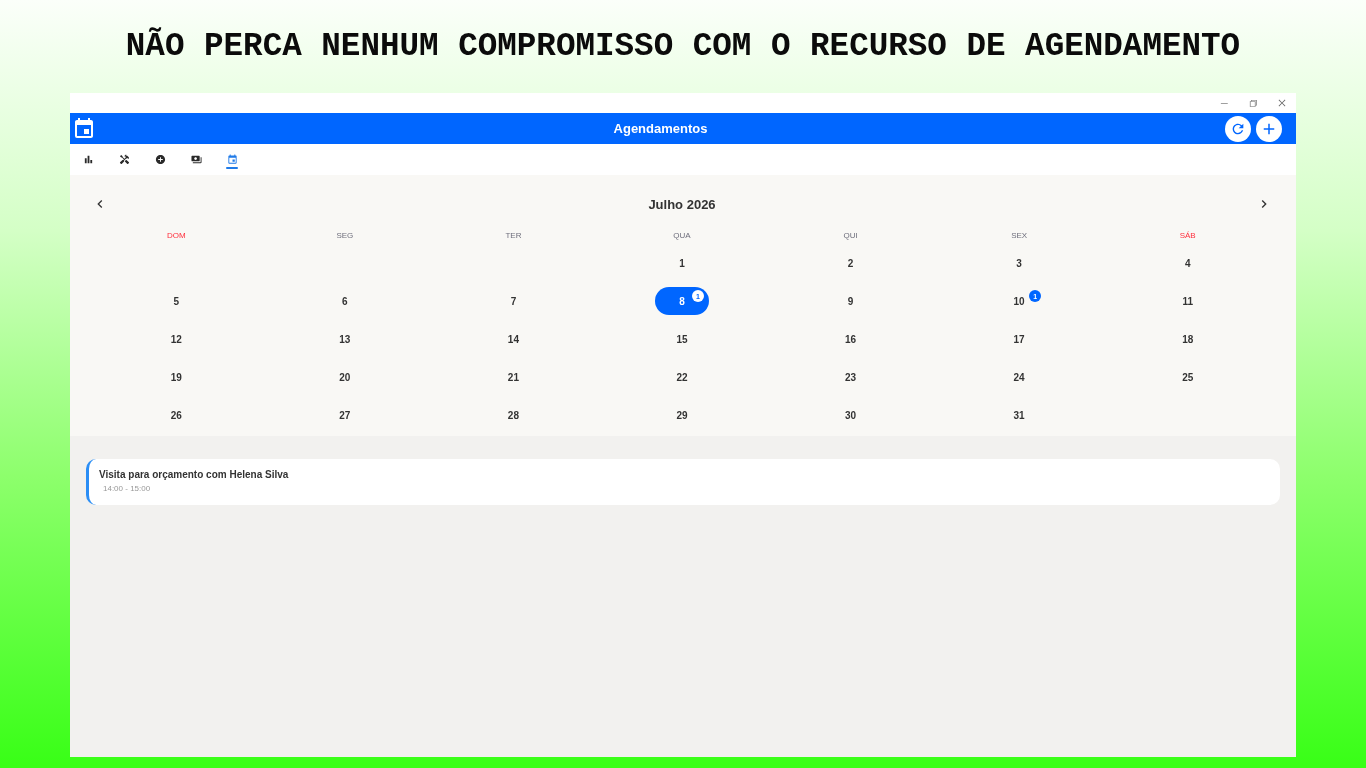  Describe the element at coordinates (513, 377) in the screenshot. I see `calendar-day: 21` at that location.